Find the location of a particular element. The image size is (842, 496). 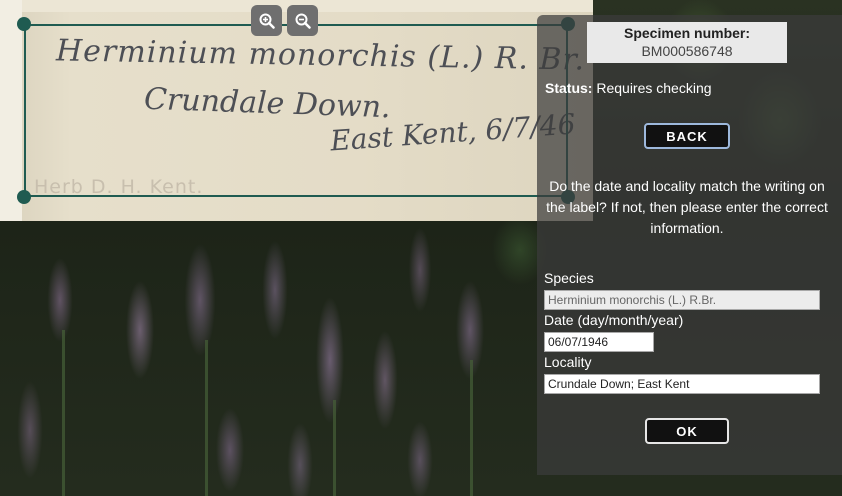

zoom-in-button is located at coordinates (266, 20).